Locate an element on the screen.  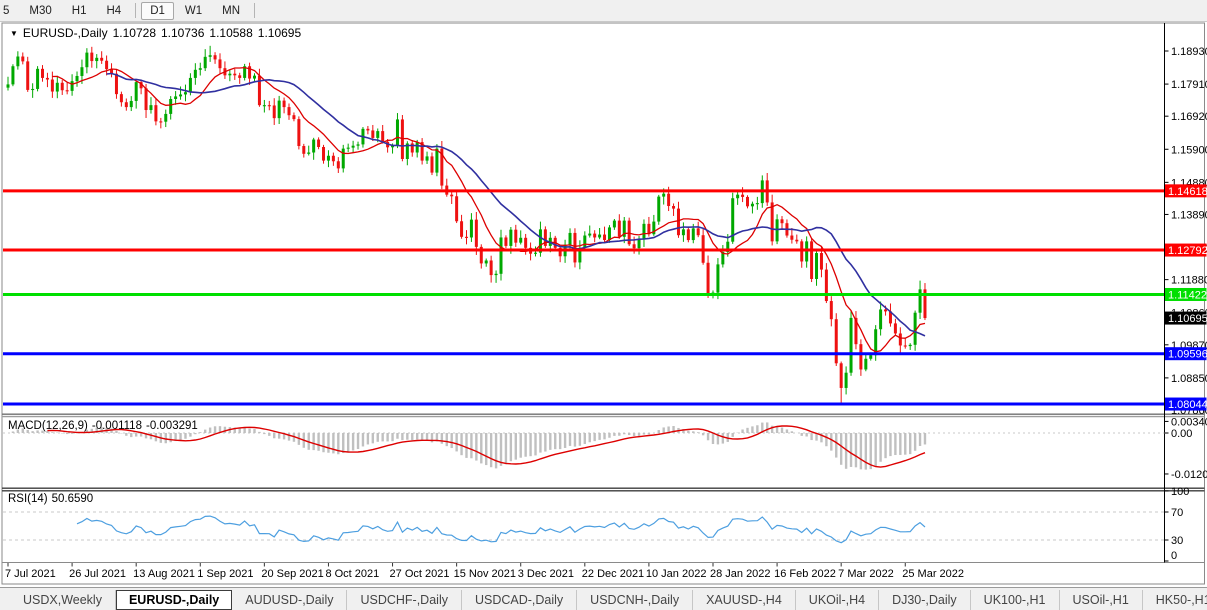
svg-text: 1.11880 is located at coordinates (1189, 281).